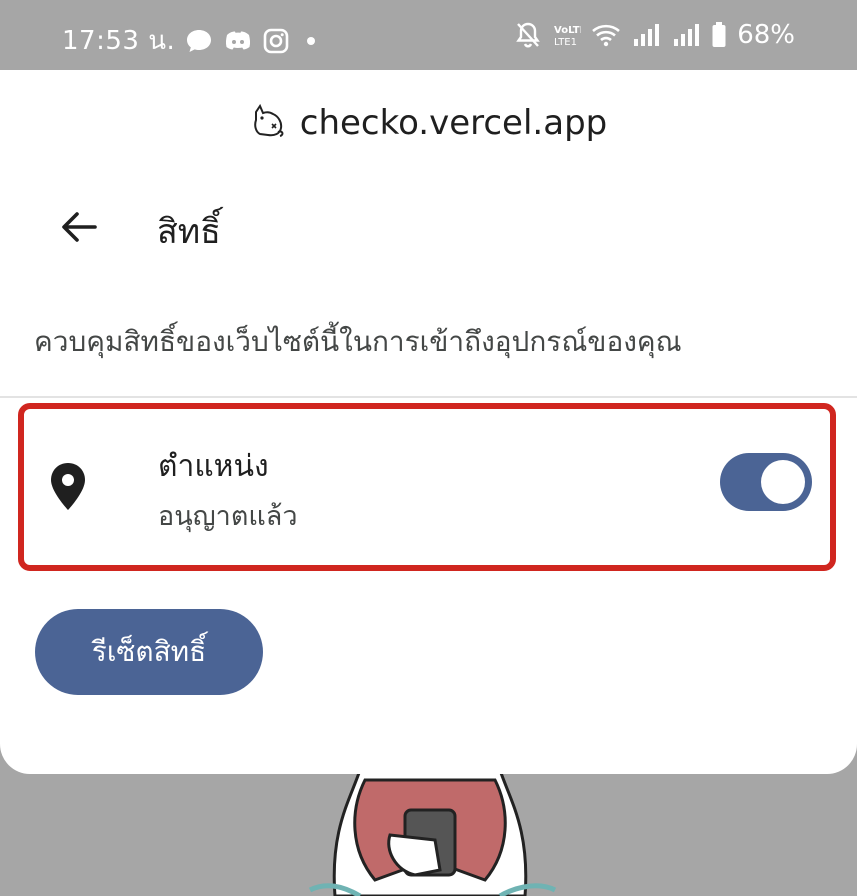 This screenshot has height=896, width=857. I want to click on arrow-left-icon, so click(79, 227).